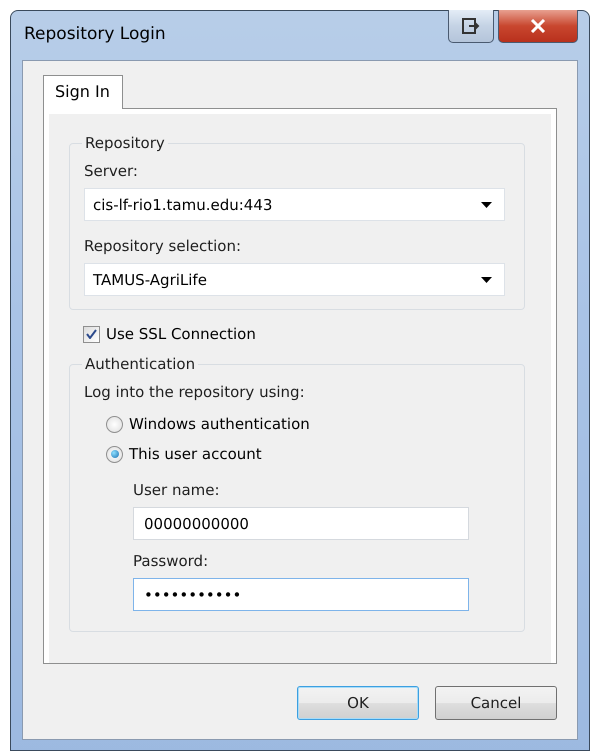  Describe the element at coordinates (496, 703) in the screenshot. I see `dialog-button: Cancel` at that location.